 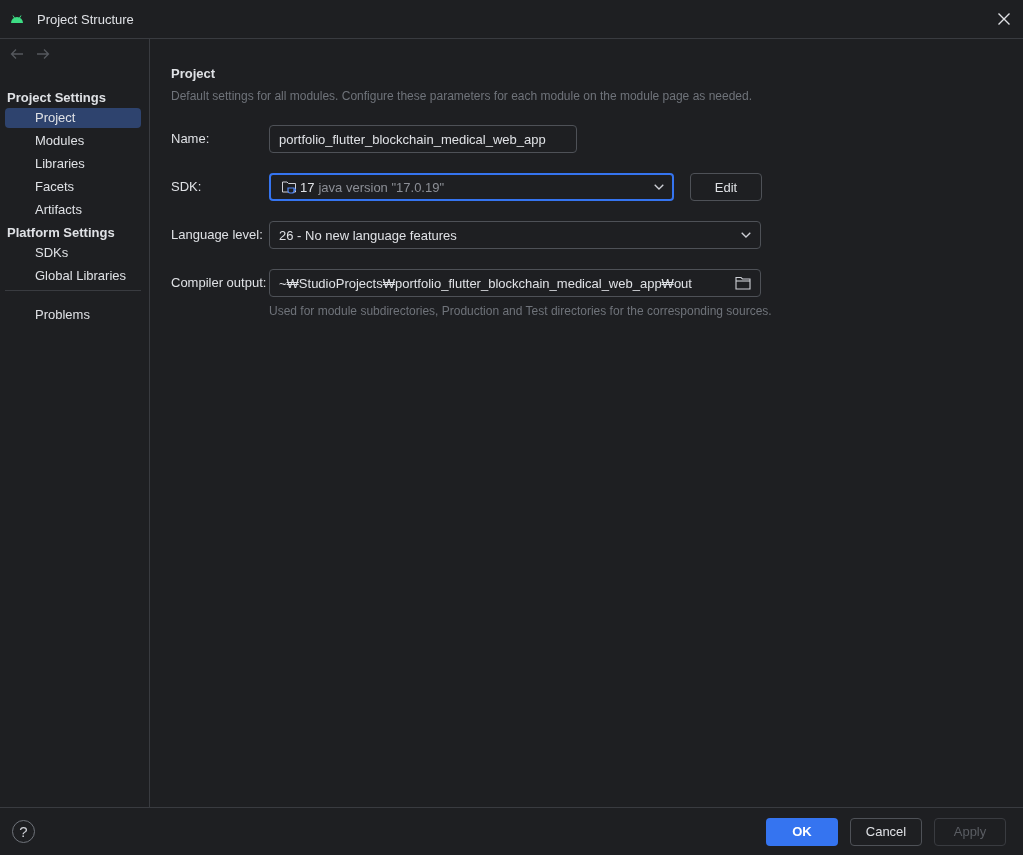 I want to click on field-hint: Used for module subdirectories, Production and Test directories for the corresponding sources., so click(x=520, y=311).